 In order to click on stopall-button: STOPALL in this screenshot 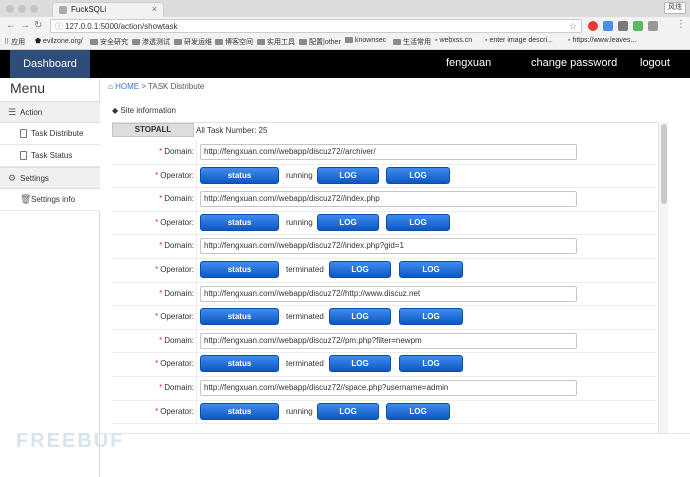, I will do `click(153, 130)`.